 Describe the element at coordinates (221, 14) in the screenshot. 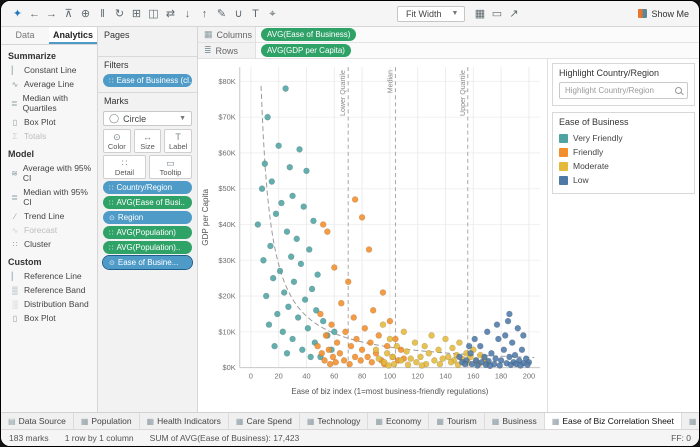

I see `highlight-icon: ✎` at that location.